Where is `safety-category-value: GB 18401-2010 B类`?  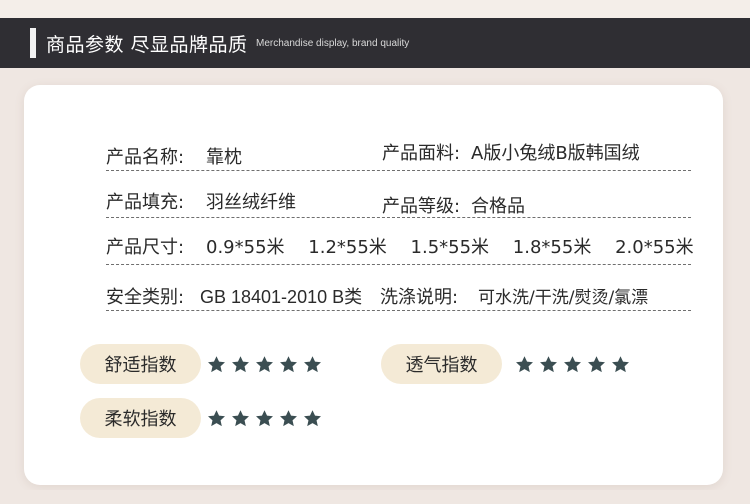 safety-category-value: GB 18401-2010 B类 is located at coordinates (281, 297).